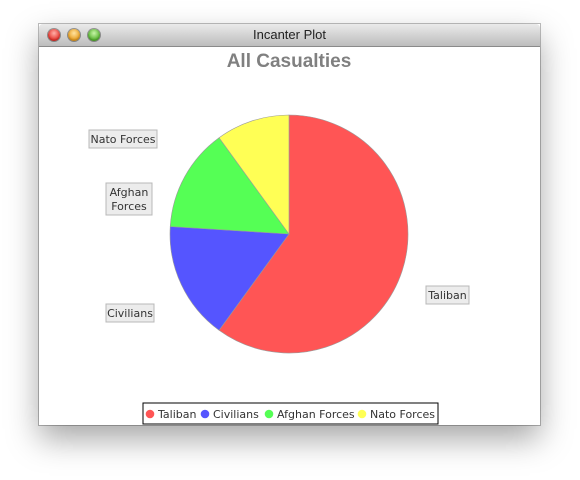 The image size is (580, 480). Describe the element at coordinates (402, 414) in the screenshot. I see `legend-label: Nato Forces` at that location.